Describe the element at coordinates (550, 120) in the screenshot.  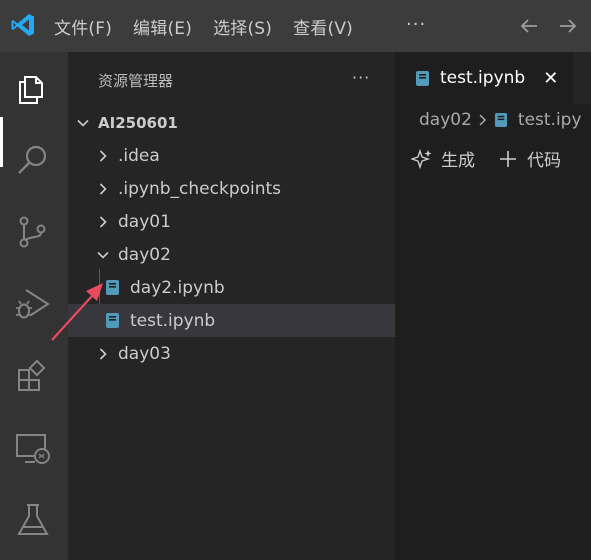
I see `breadcrumb-file: test.ipy` at that location.